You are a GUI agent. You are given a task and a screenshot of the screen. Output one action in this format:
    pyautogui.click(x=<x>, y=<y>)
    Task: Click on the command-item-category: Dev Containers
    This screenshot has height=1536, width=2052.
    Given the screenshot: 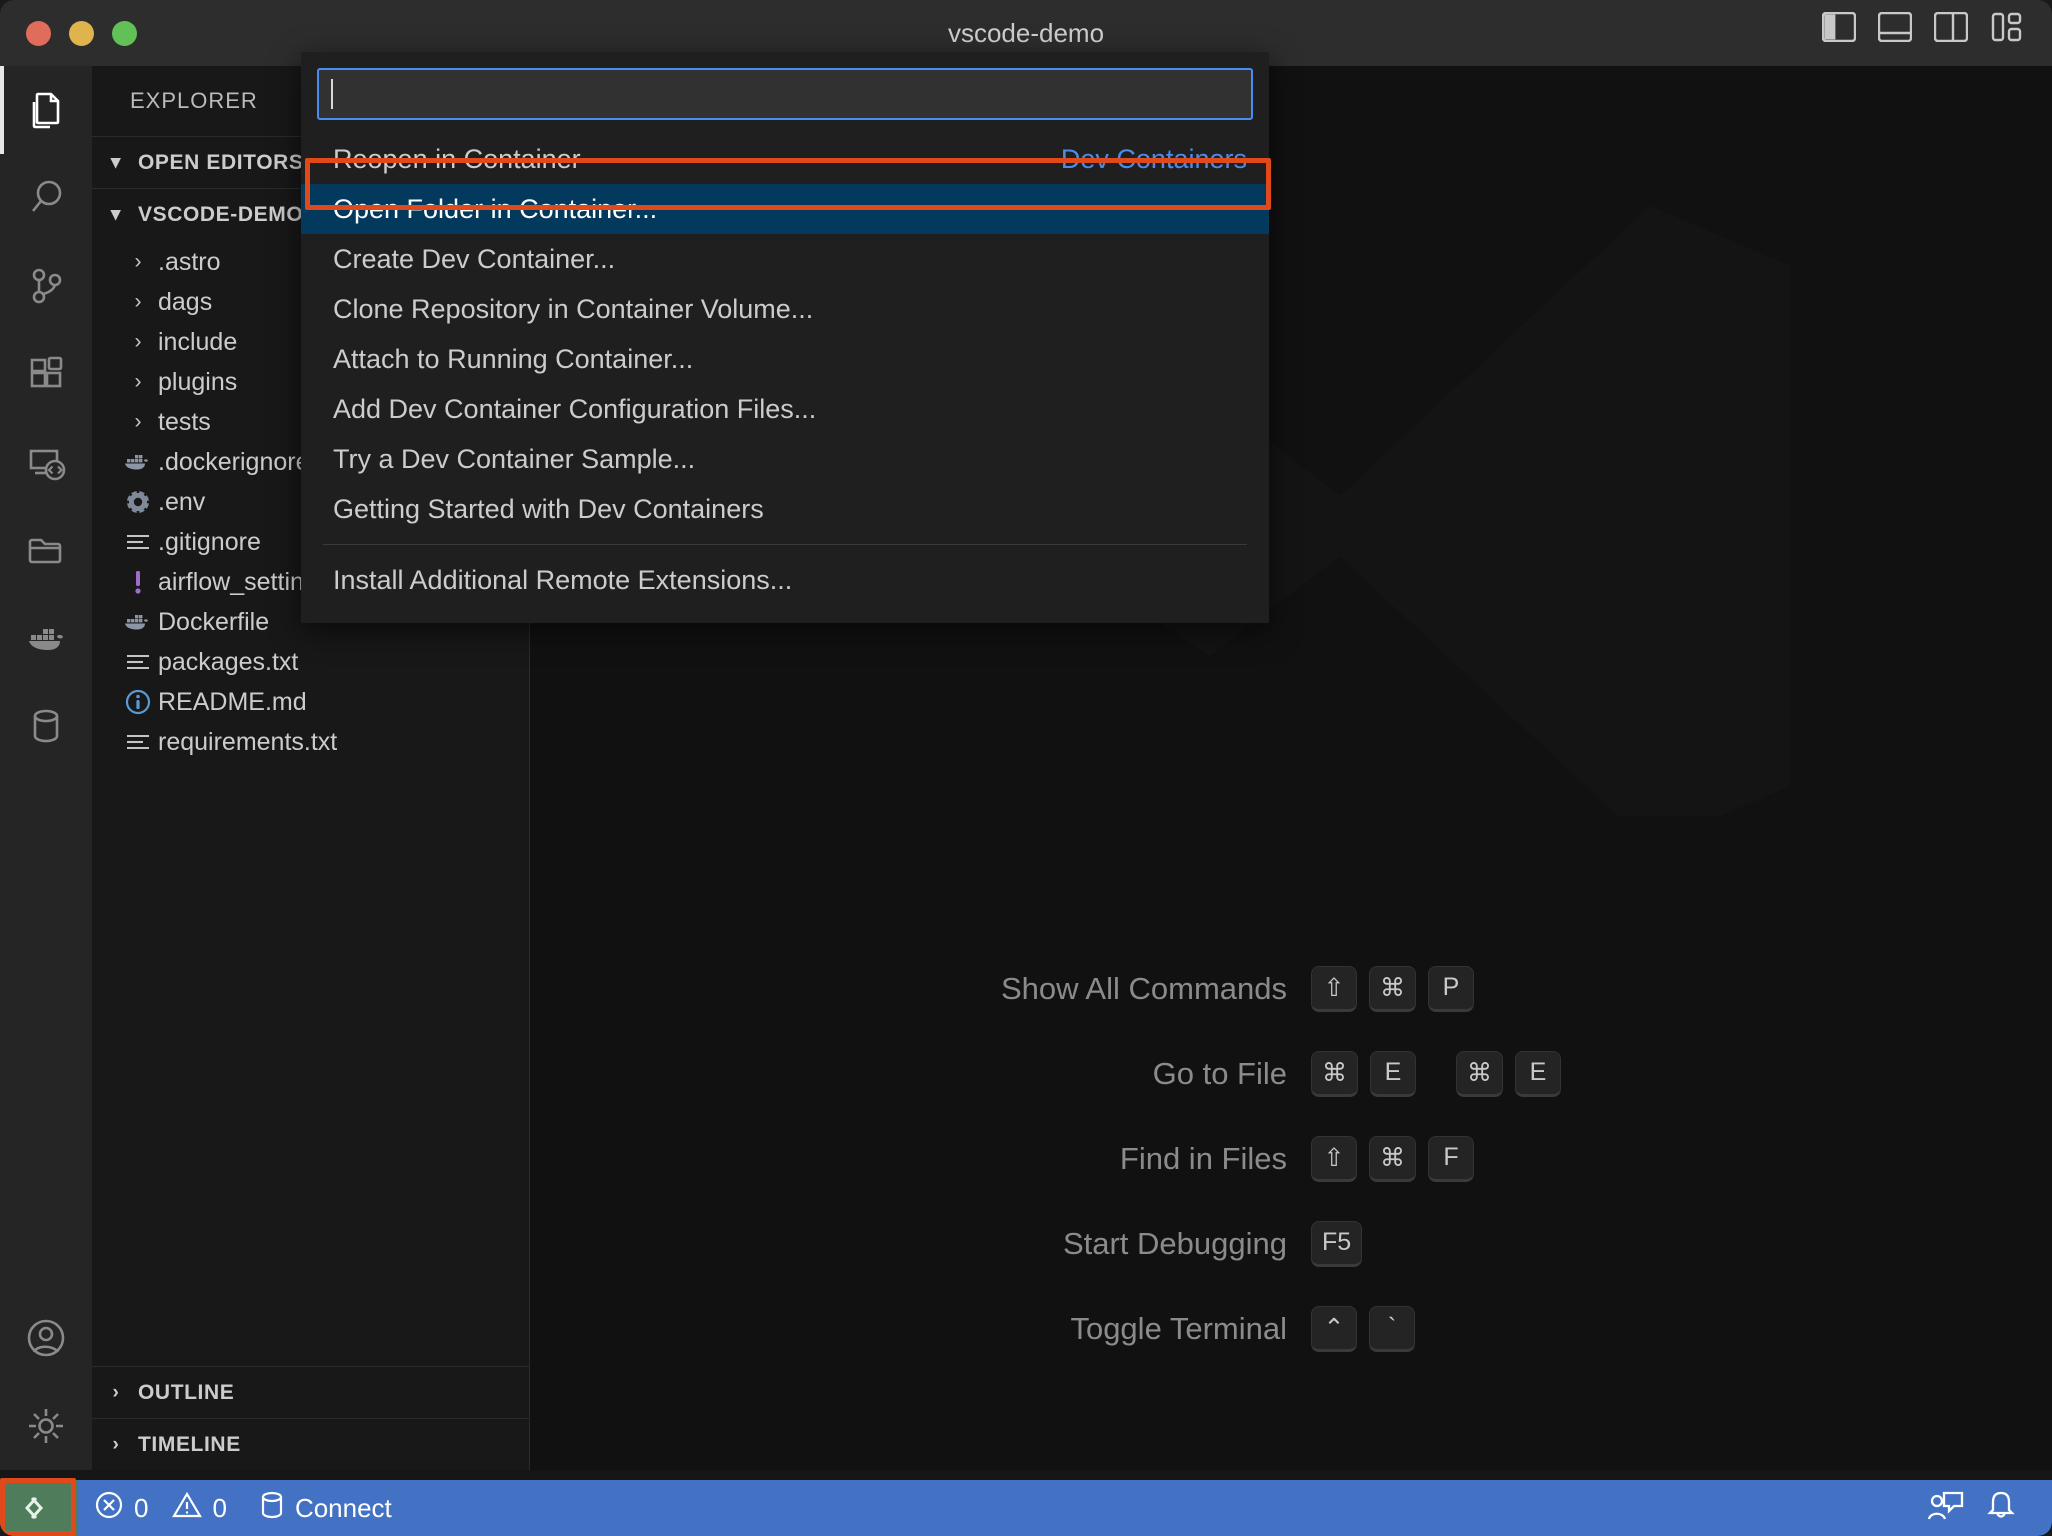 What is the action you would take?
    pyautogui.click(x=1153, y=158)
    